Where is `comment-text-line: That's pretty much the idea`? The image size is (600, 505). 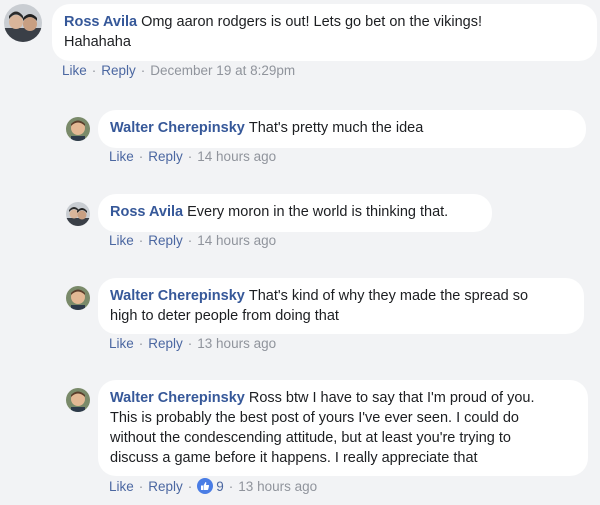
comment-text-line: That's pretty much the idea is located at coordinates (336, 128).